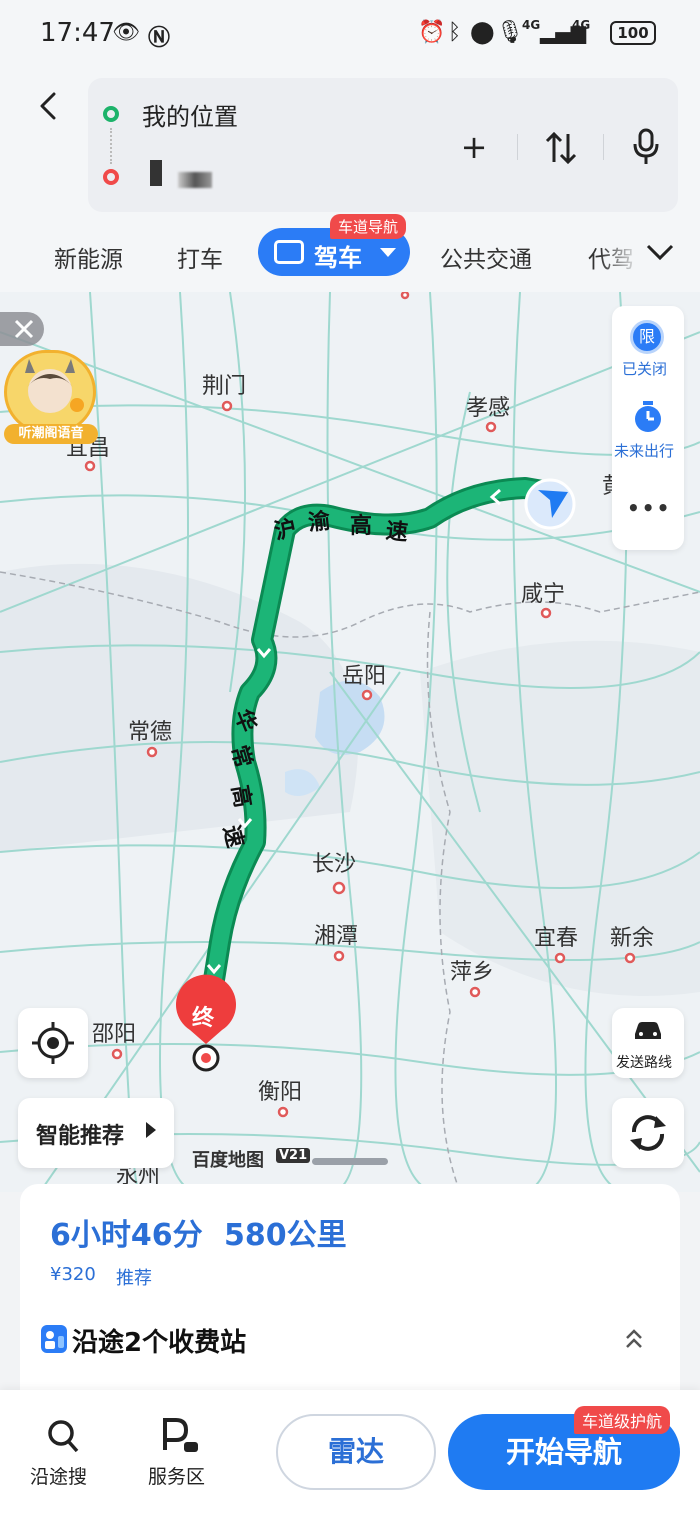 The image size is (700, 1516). What do you see at coordinates (289, 252) in the screenshot?
I see `car-icon` at bounding box center [289, 252].